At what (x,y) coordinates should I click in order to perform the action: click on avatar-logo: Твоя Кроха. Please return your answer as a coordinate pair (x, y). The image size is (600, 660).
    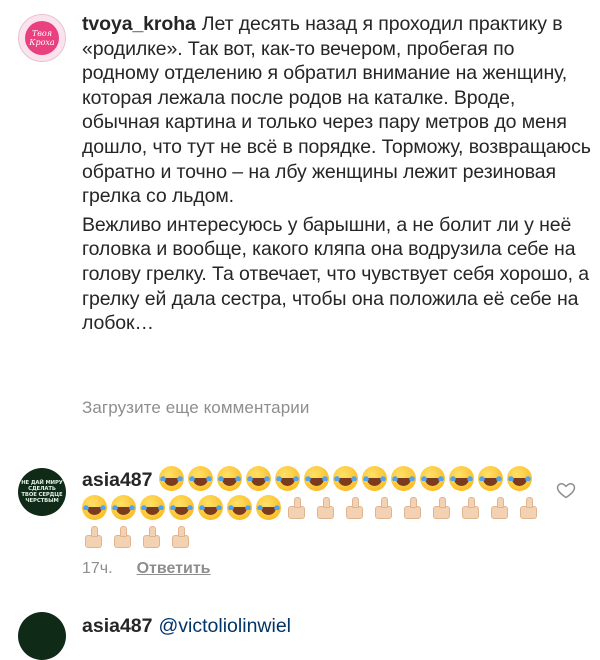
    Looking at the image, I should click on (42, 38).